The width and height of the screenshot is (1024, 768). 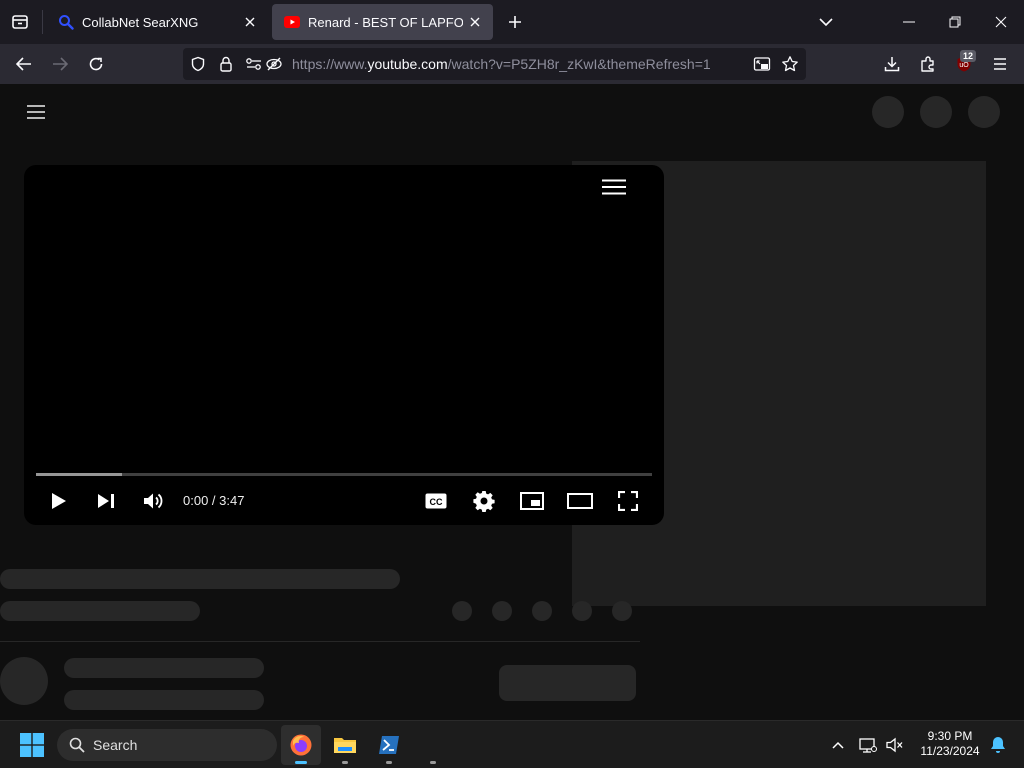 What do you see at coordinates (515, 22) in the screenshot?
I see `new-tab-button` at bounding box center [515, 22].